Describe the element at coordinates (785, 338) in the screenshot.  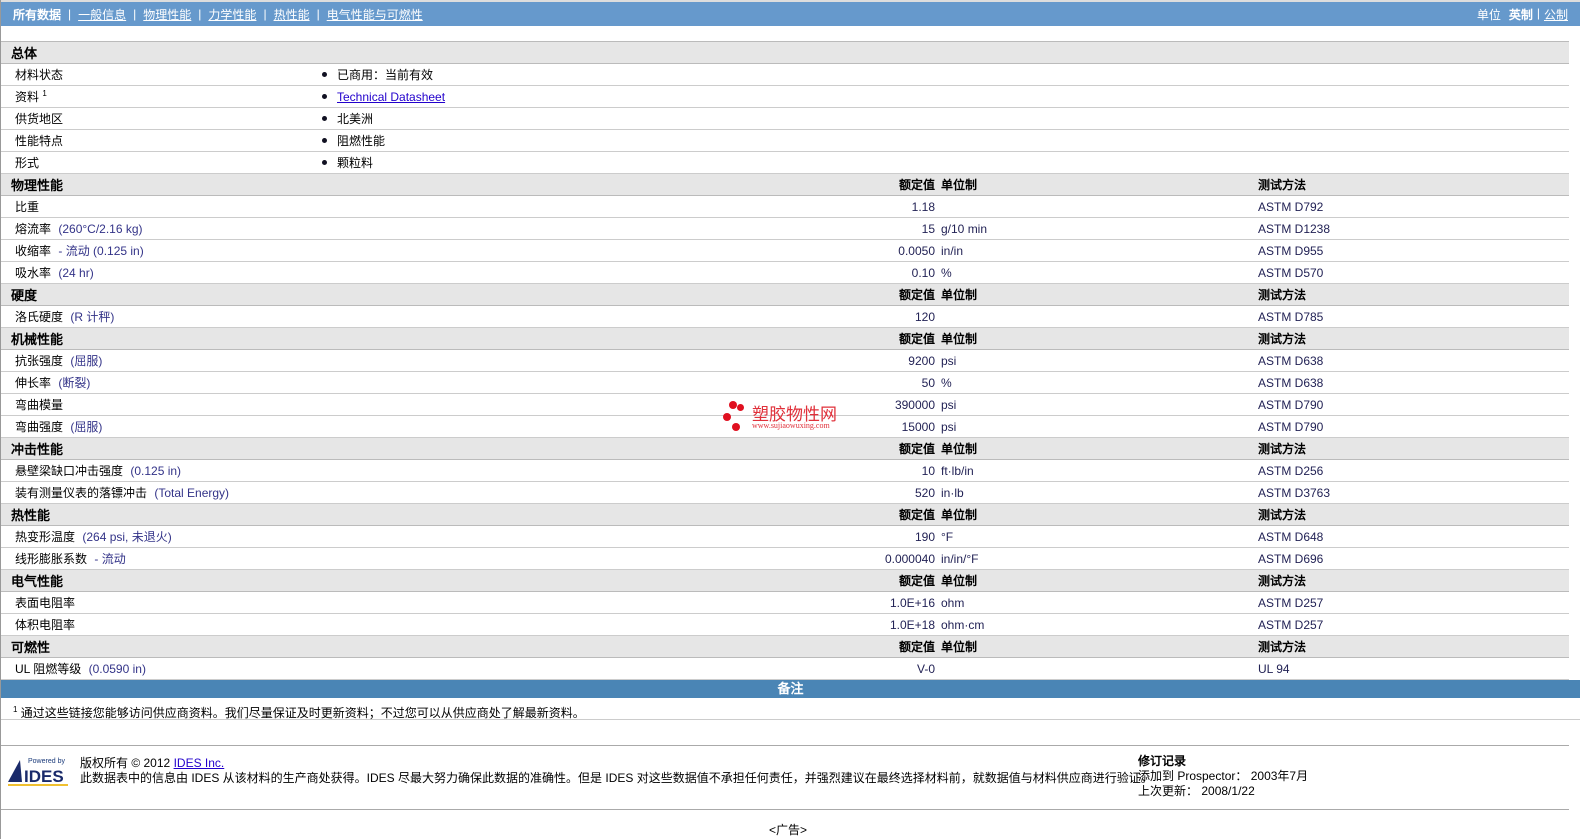
I see `section-header: 机械性能 额定值 单位制 测试方法` at that location.